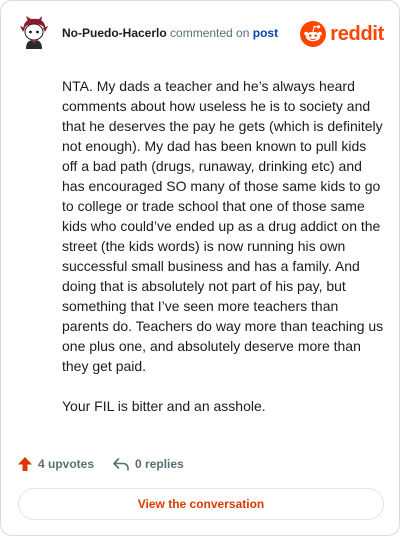 The height and width of the screenshot is (536, 400). Describe the element at coordinates (210, 33) in the screenshot. I see `action-text: commented on` at that location.